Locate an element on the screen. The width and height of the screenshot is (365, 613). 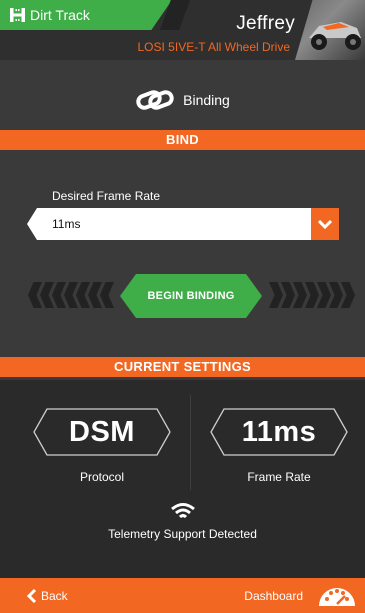
current-settings-header: CURRENT SETTINGS is located at coordinates (182, 367).